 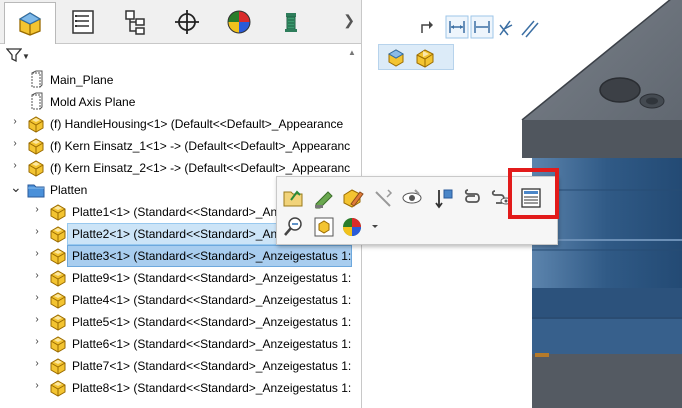 I want to click on heads-up-toolbar, so click(x=485, y=28).